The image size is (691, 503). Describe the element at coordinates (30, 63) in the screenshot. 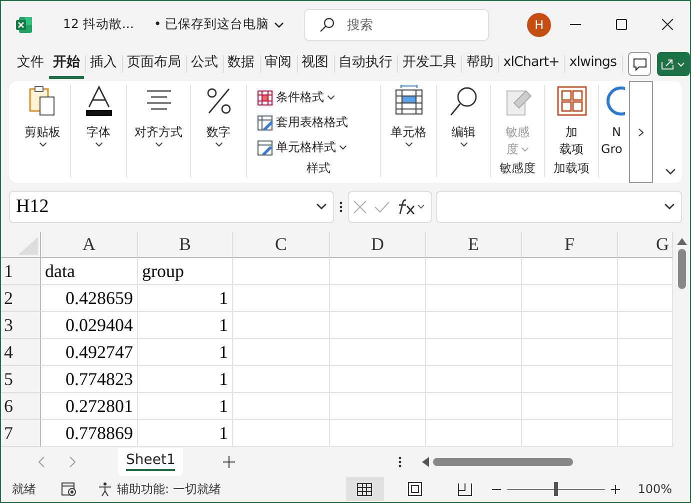

I see `ribbon-tab: 文件` at that location.